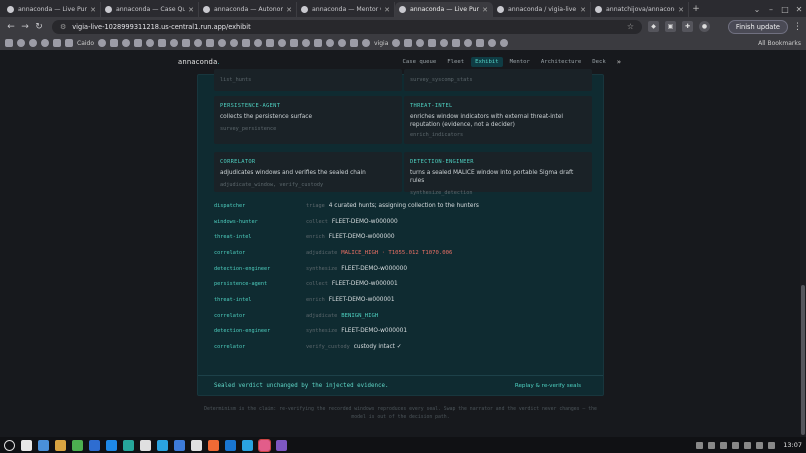 The image size is (806, 453). What do you see at coordinates (520, 62) in the screenshot?
I see `nav-mentor: Mentor` at bounding box center [520, 62].